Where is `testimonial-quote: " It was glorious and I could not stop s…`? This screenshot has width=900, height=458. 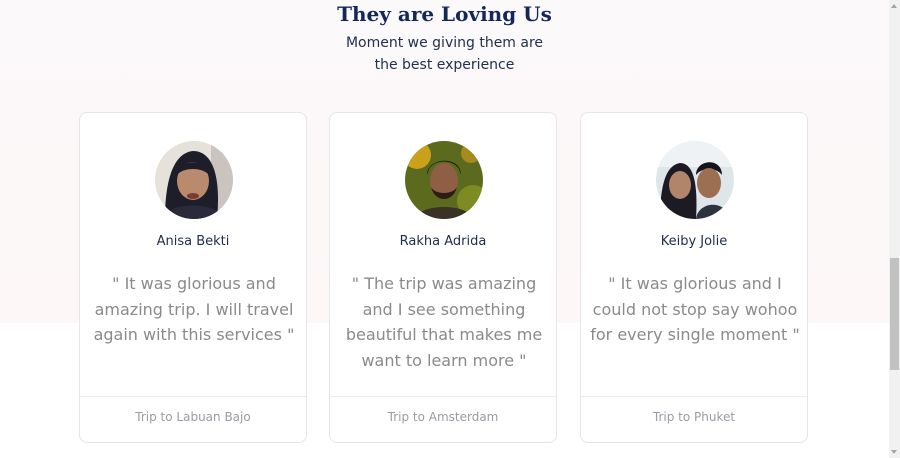
testimonial-quote: " It was glorious and I could not stop s… is located at coordinates (695, 309).